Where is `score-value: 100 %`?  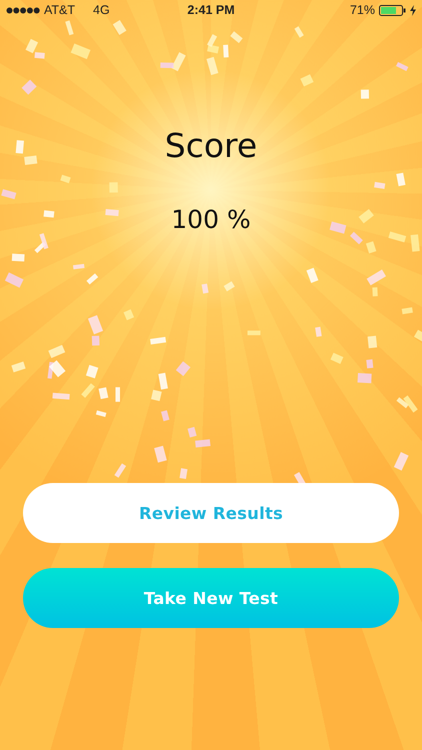 score-value: 100 % is located at coordinates (211, 219).